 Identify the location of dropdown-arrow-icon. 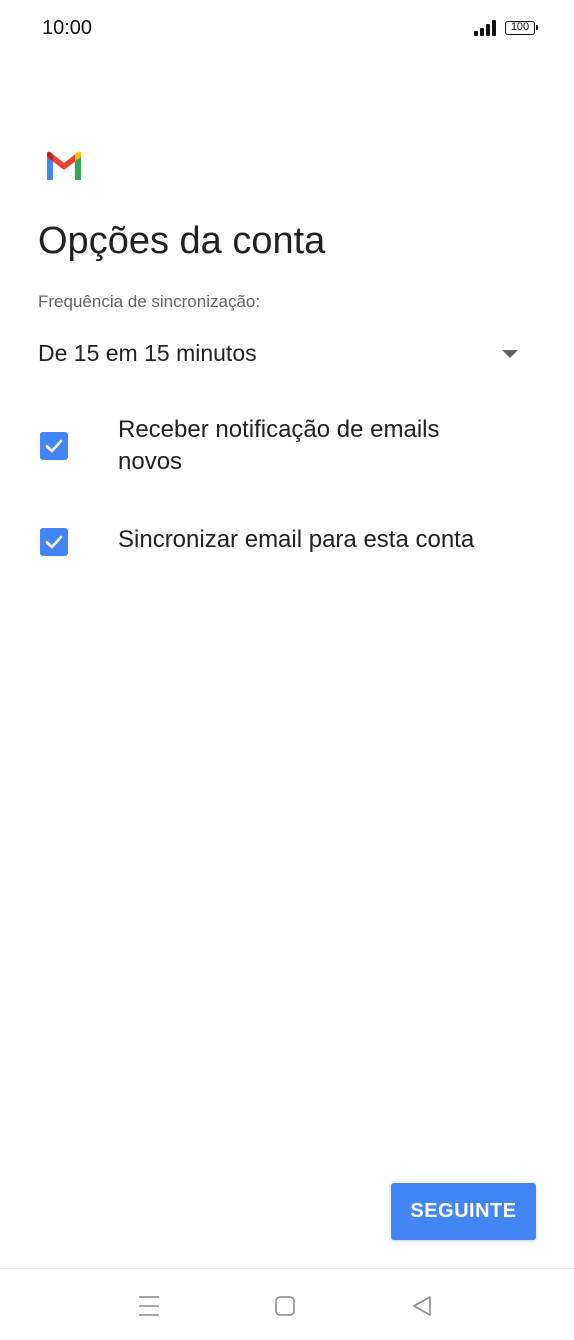
(510, 354).